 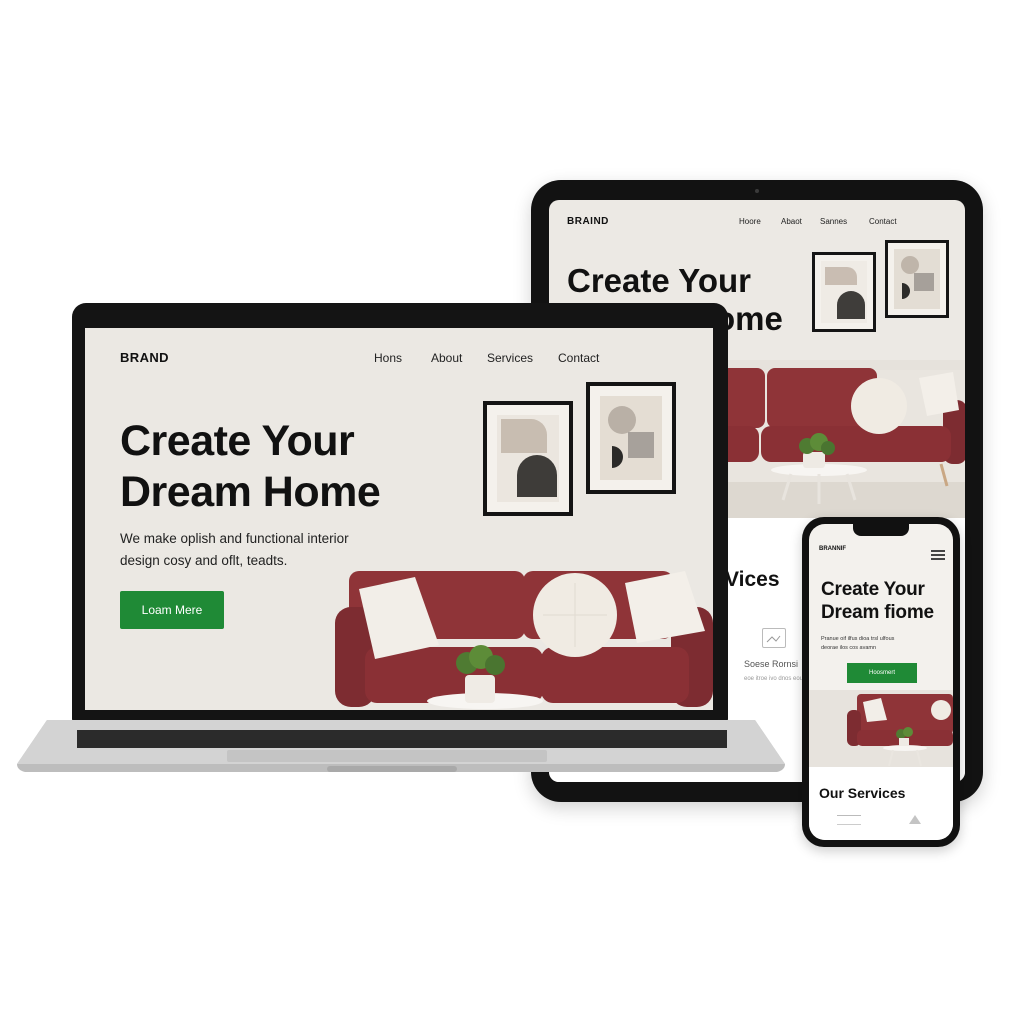 What do you see at coordinates (401, 746) in the screenshot?
I see `laptop-keyboard-deck` at bounding box center [401, 746].